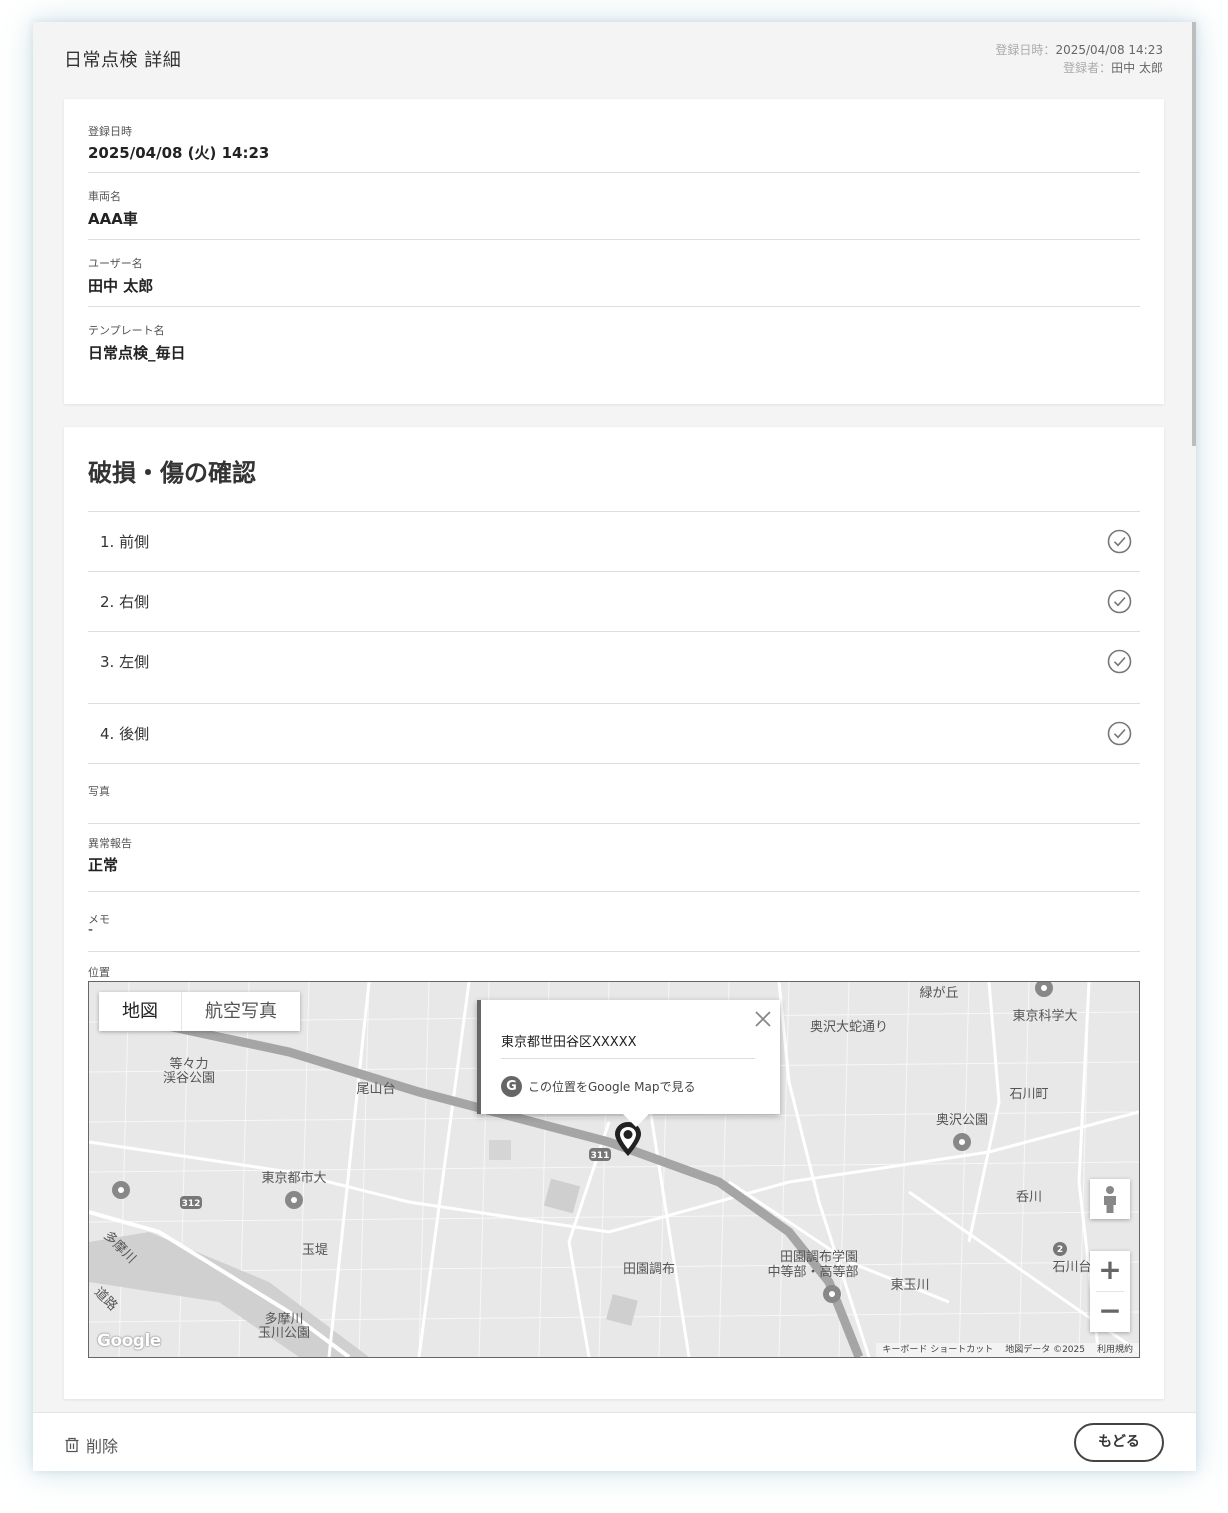  Describe the element at coordinates (125, 734) in the screenshot. I see `check-item-label: 4. 後側` at that location.